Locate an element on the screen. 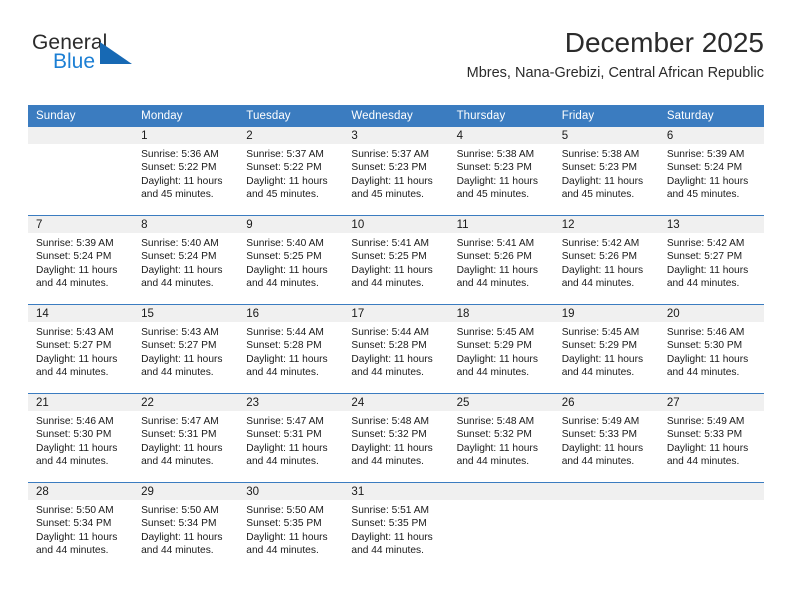 The image size is (792, 612). sunset-time: Sunset: 5:25 PM is located at coordinates (389, 257).